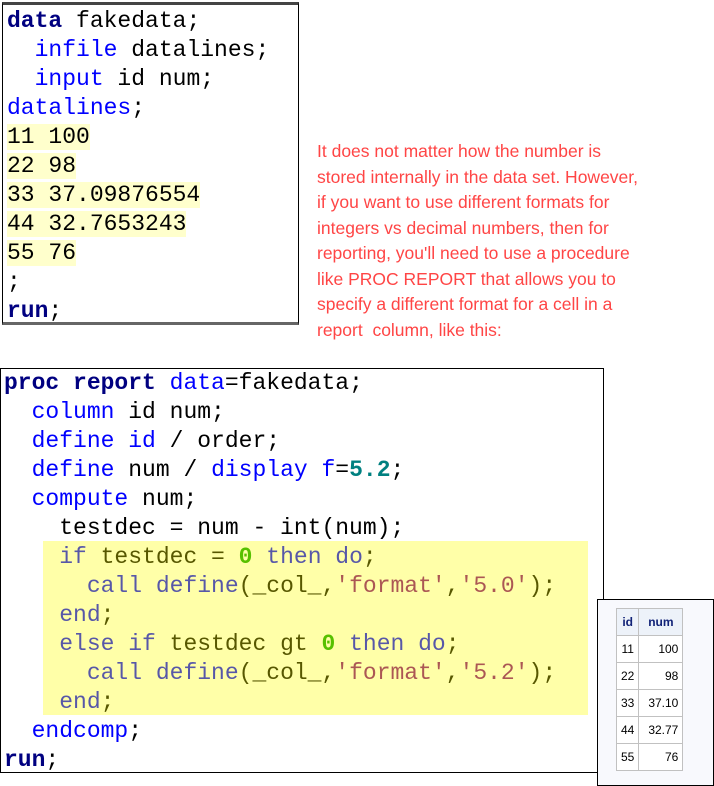  I want to click on report-table: id num 11 100 22 98 33 37.10 44 32.77 55 76, so click(649, 689).